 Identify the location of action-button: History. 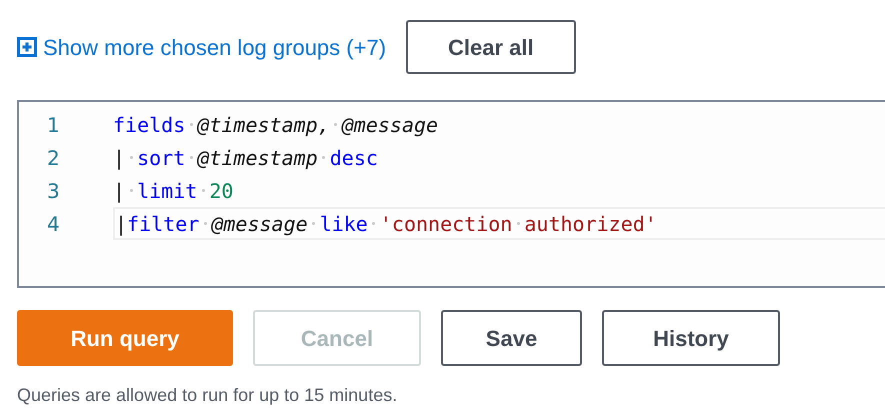
(691, 338).